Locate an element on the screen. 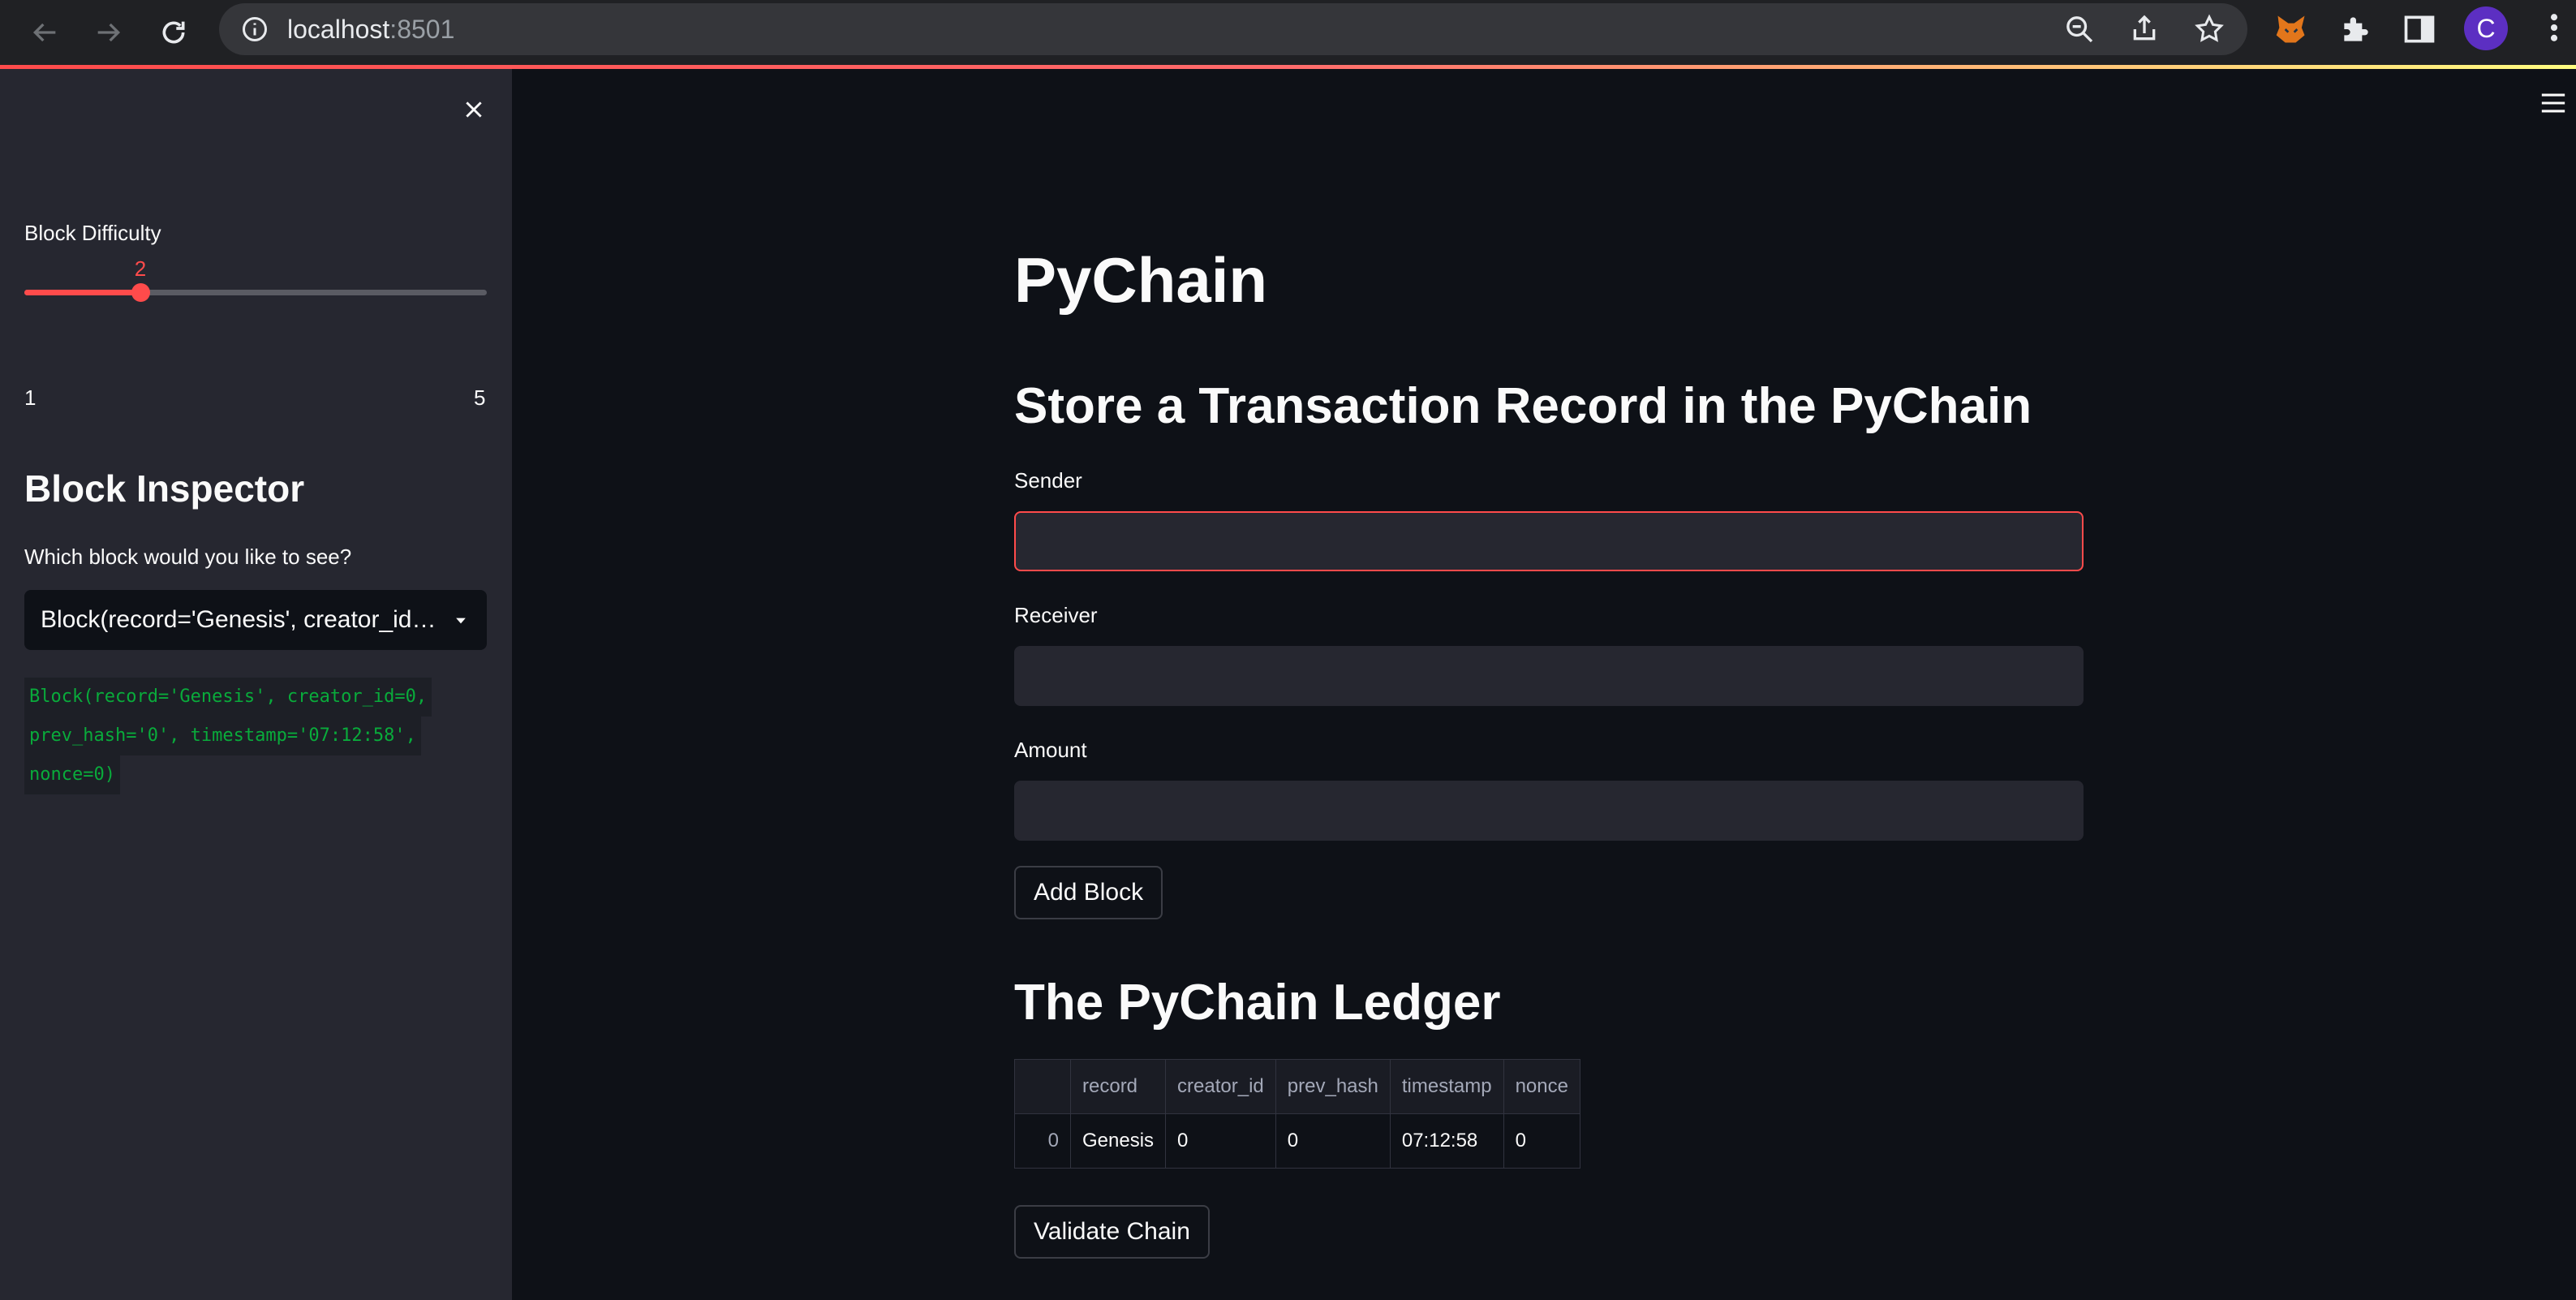 The width and height of the screenshot is (2576, 1300). browser-toolbar: localhost:8501 C is located at coordinates (1288, 32).